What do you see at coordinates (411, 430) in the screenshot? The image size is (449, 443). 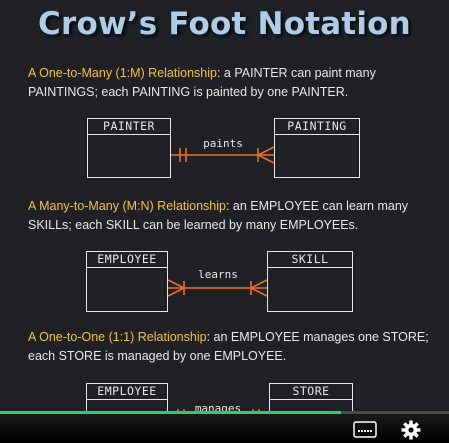 I see `settings-gear-icon` at bounding box center [411, 430].